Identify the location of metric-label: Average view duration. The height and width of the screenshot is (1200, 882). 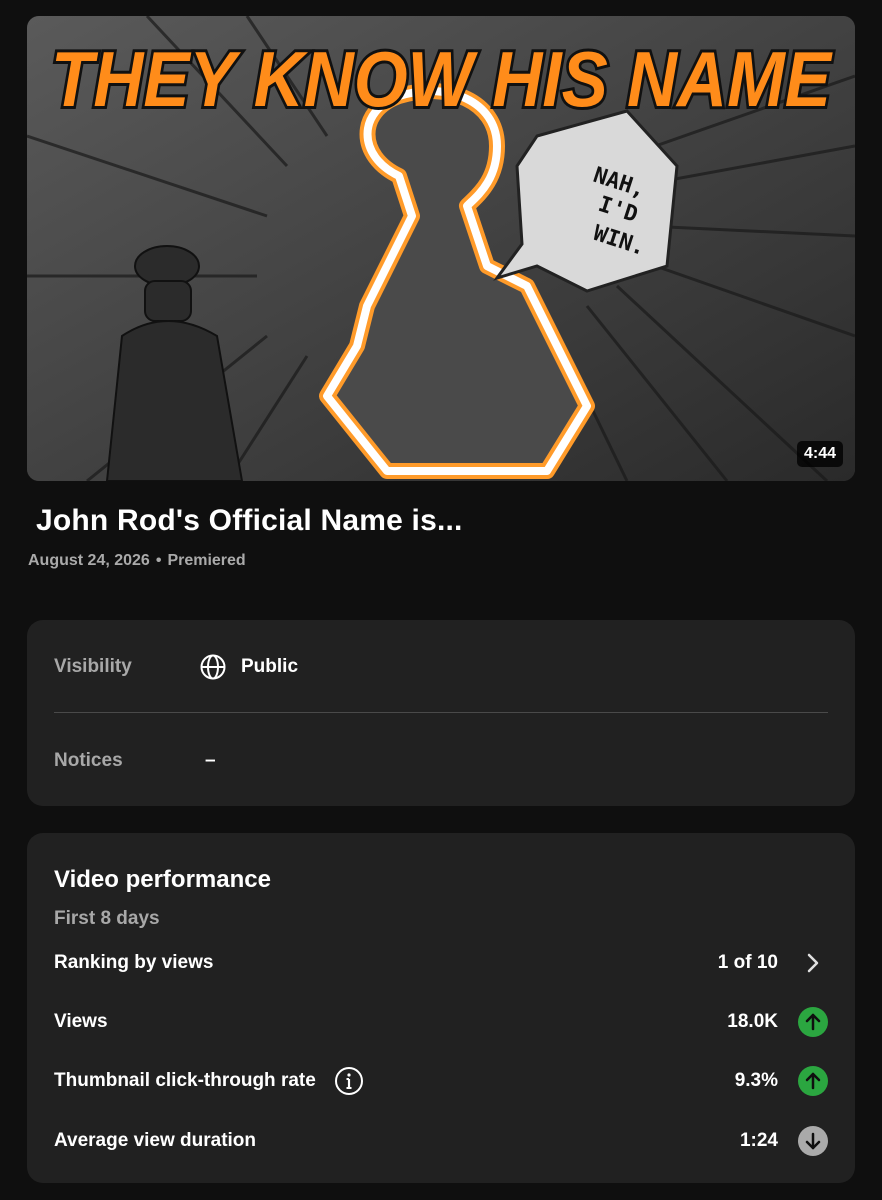
(155, 1140).